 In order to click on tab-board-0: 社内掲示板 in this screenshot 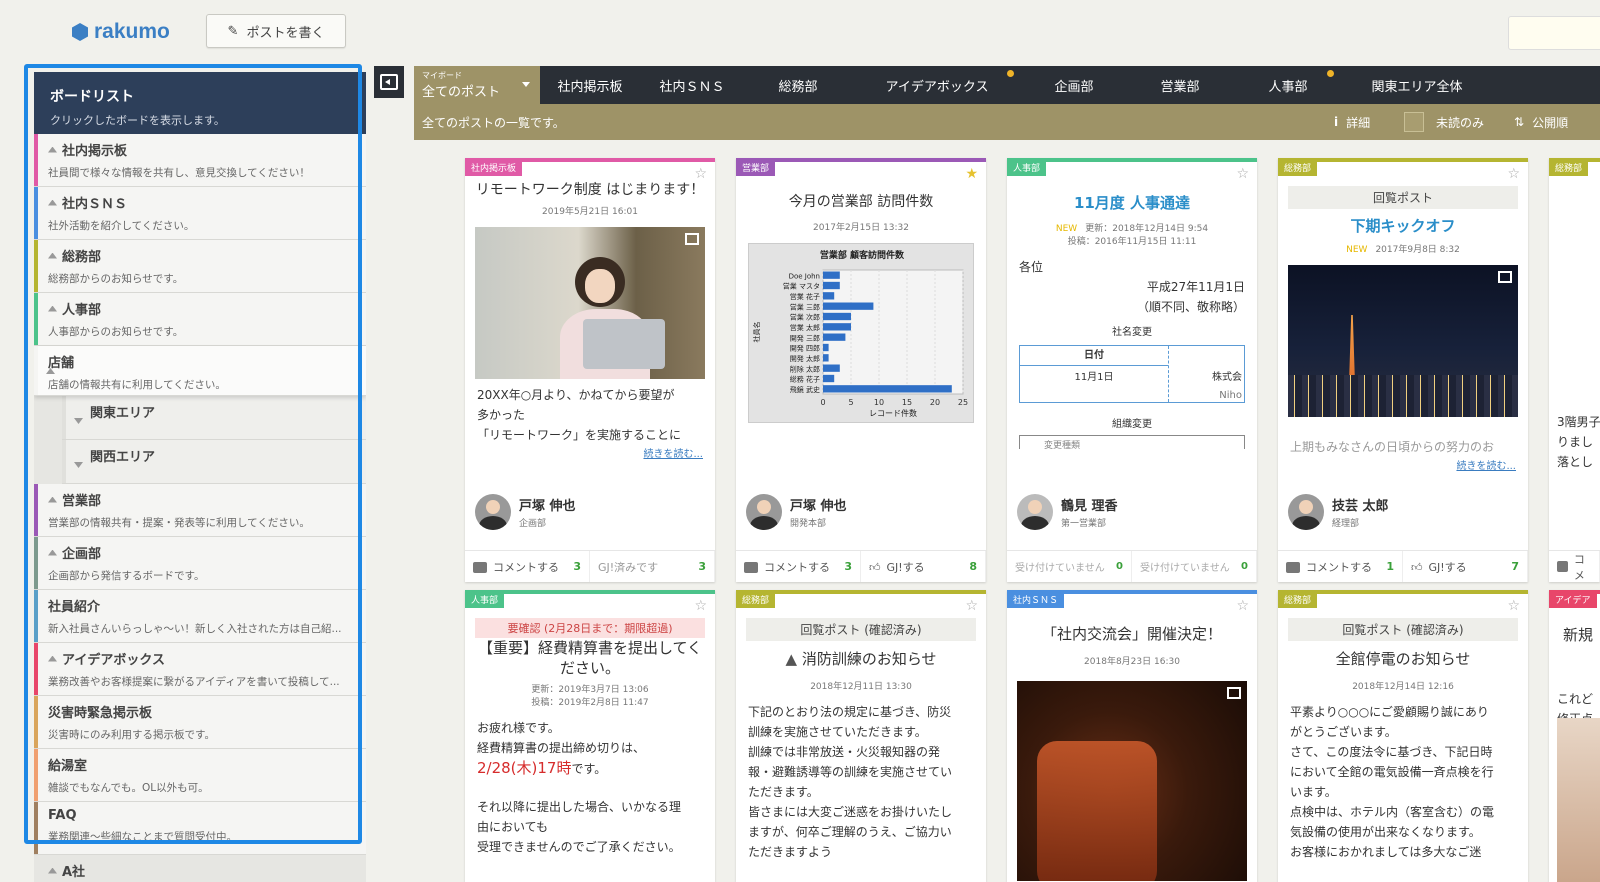, I will do `click(590, 85)`.